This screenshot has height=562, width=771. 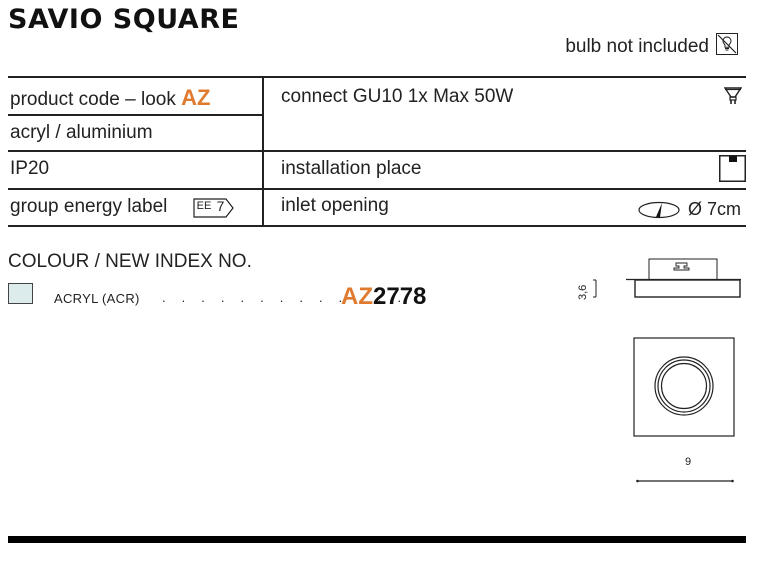 I want to click on spec-energy-label: group energy label EE 7, so click(x=122, y=207).